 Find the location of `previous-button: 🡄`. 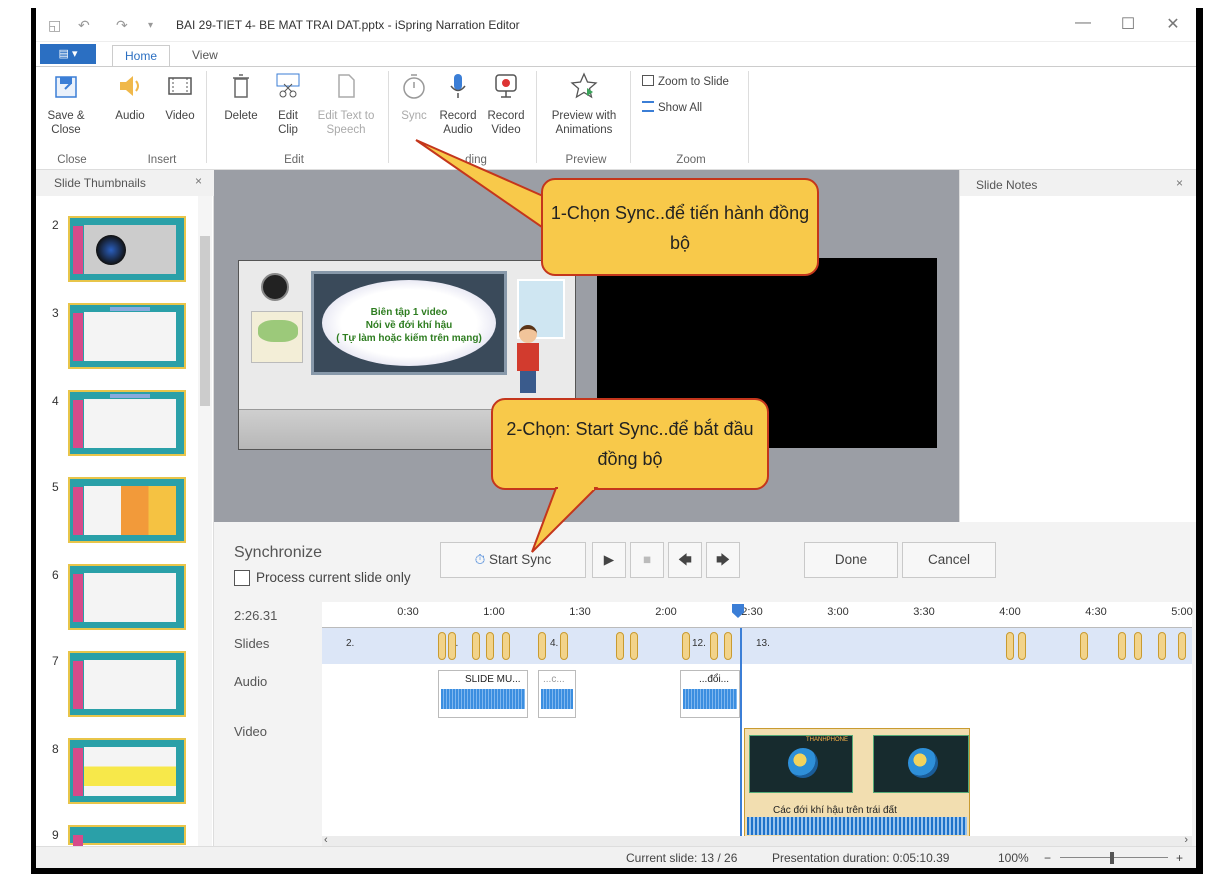

previous-button: 🡄 is located at coordinates (685, 560).